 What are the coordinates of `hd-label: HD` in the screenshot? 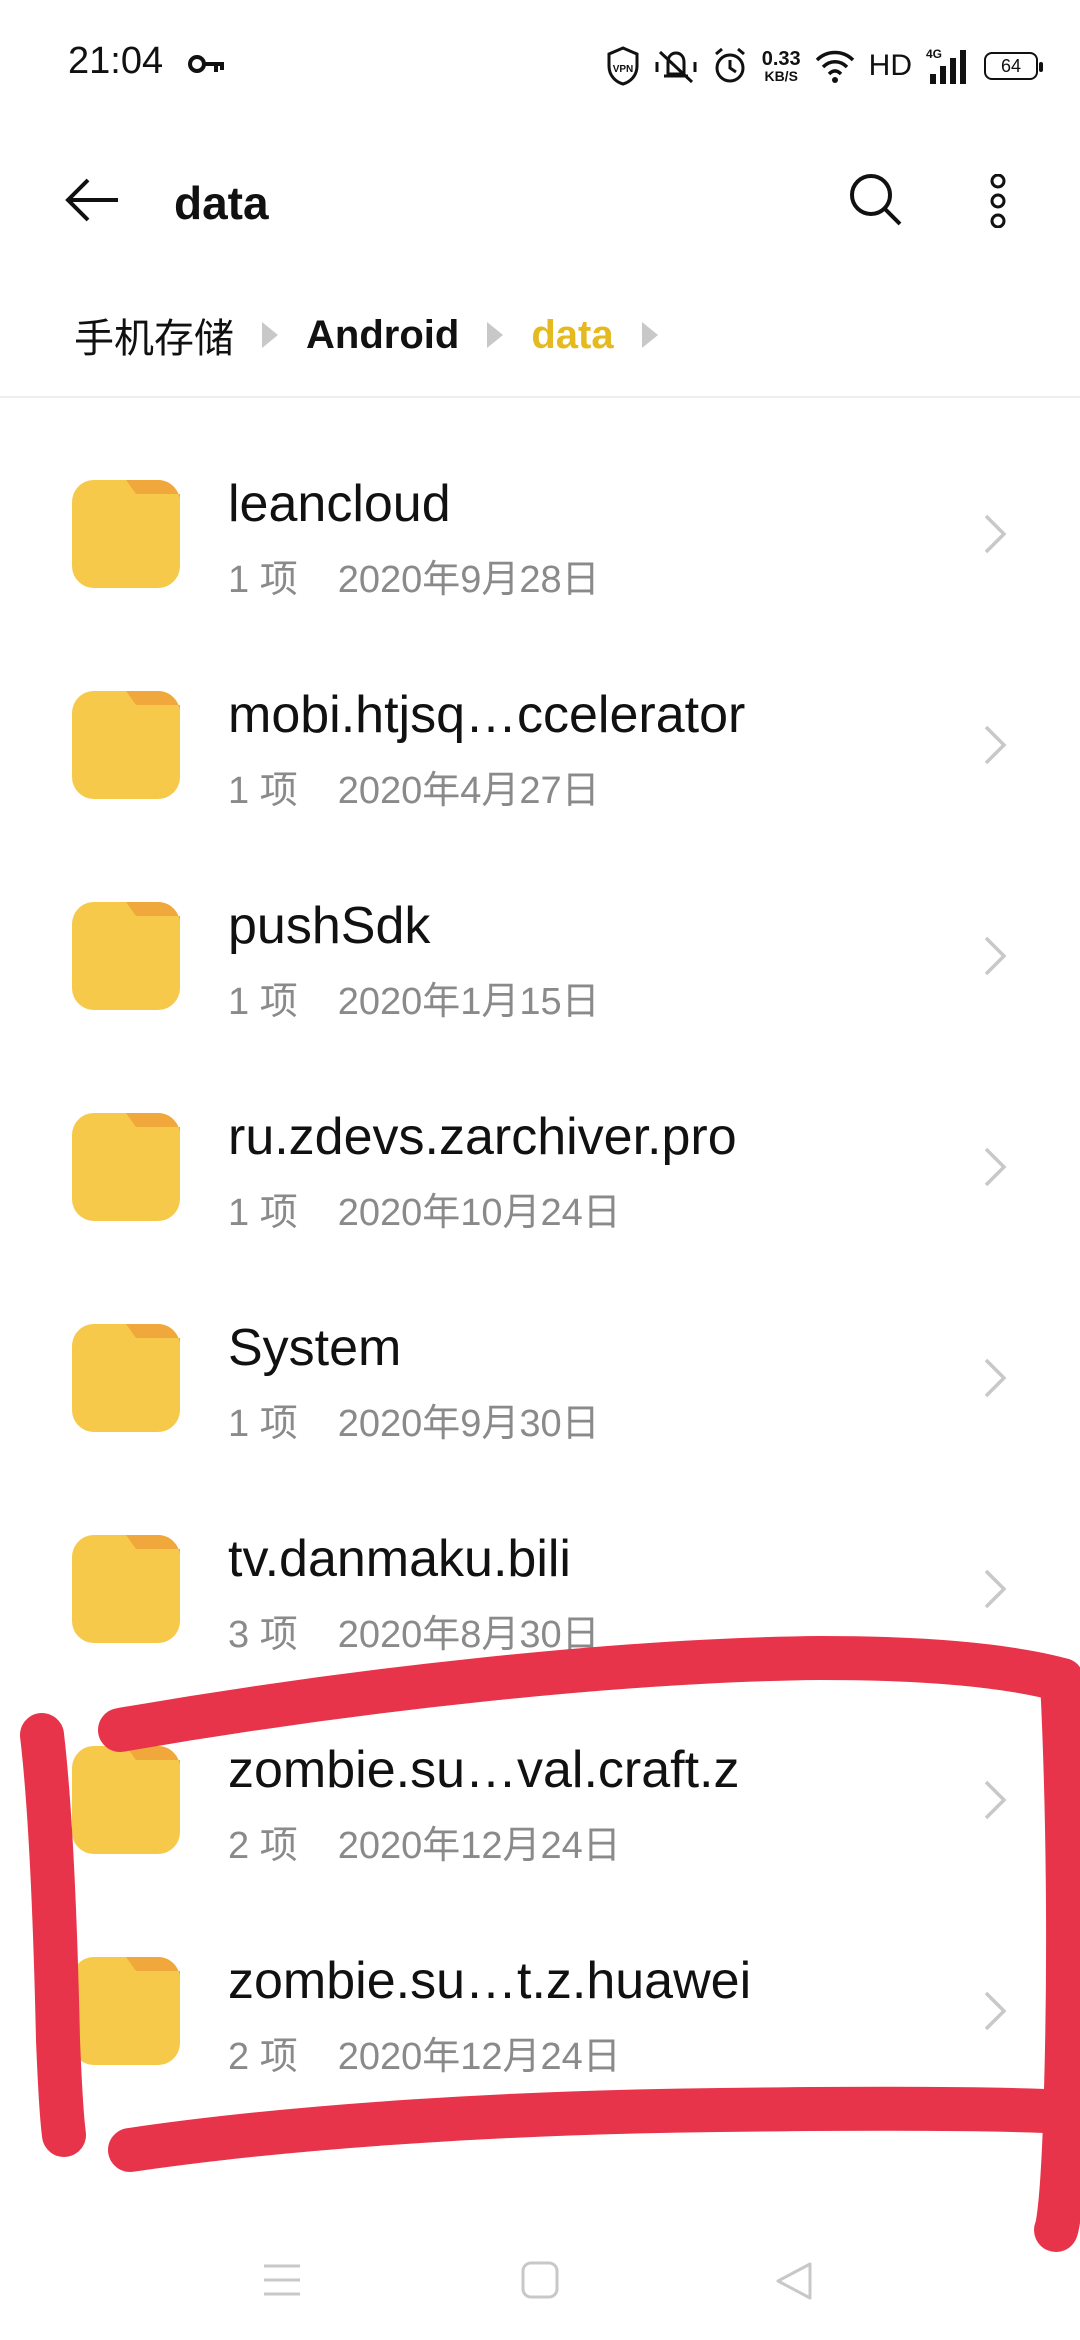 It's located at (890, 65).